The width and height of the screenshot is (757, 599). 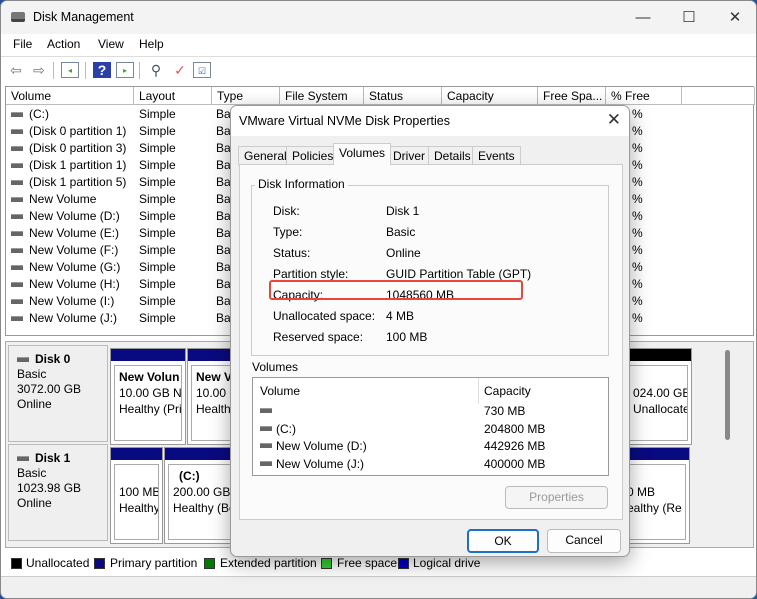 What do you see at coordinates (322, 96) in the screenshot?
I see `column-file-system: File System` at bounding box center [322, 96].